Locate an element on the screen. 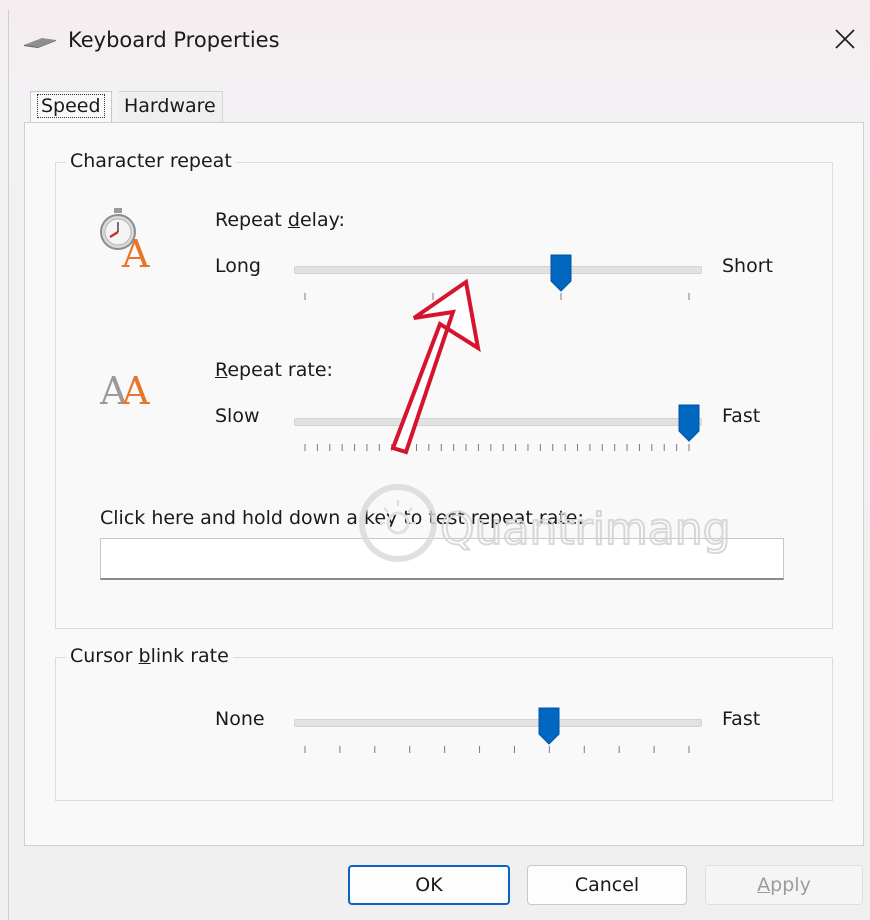 This screenshot has width=870, height=920. repeat-rate-label: Repeat rate: is located at coordinates (274, 370).